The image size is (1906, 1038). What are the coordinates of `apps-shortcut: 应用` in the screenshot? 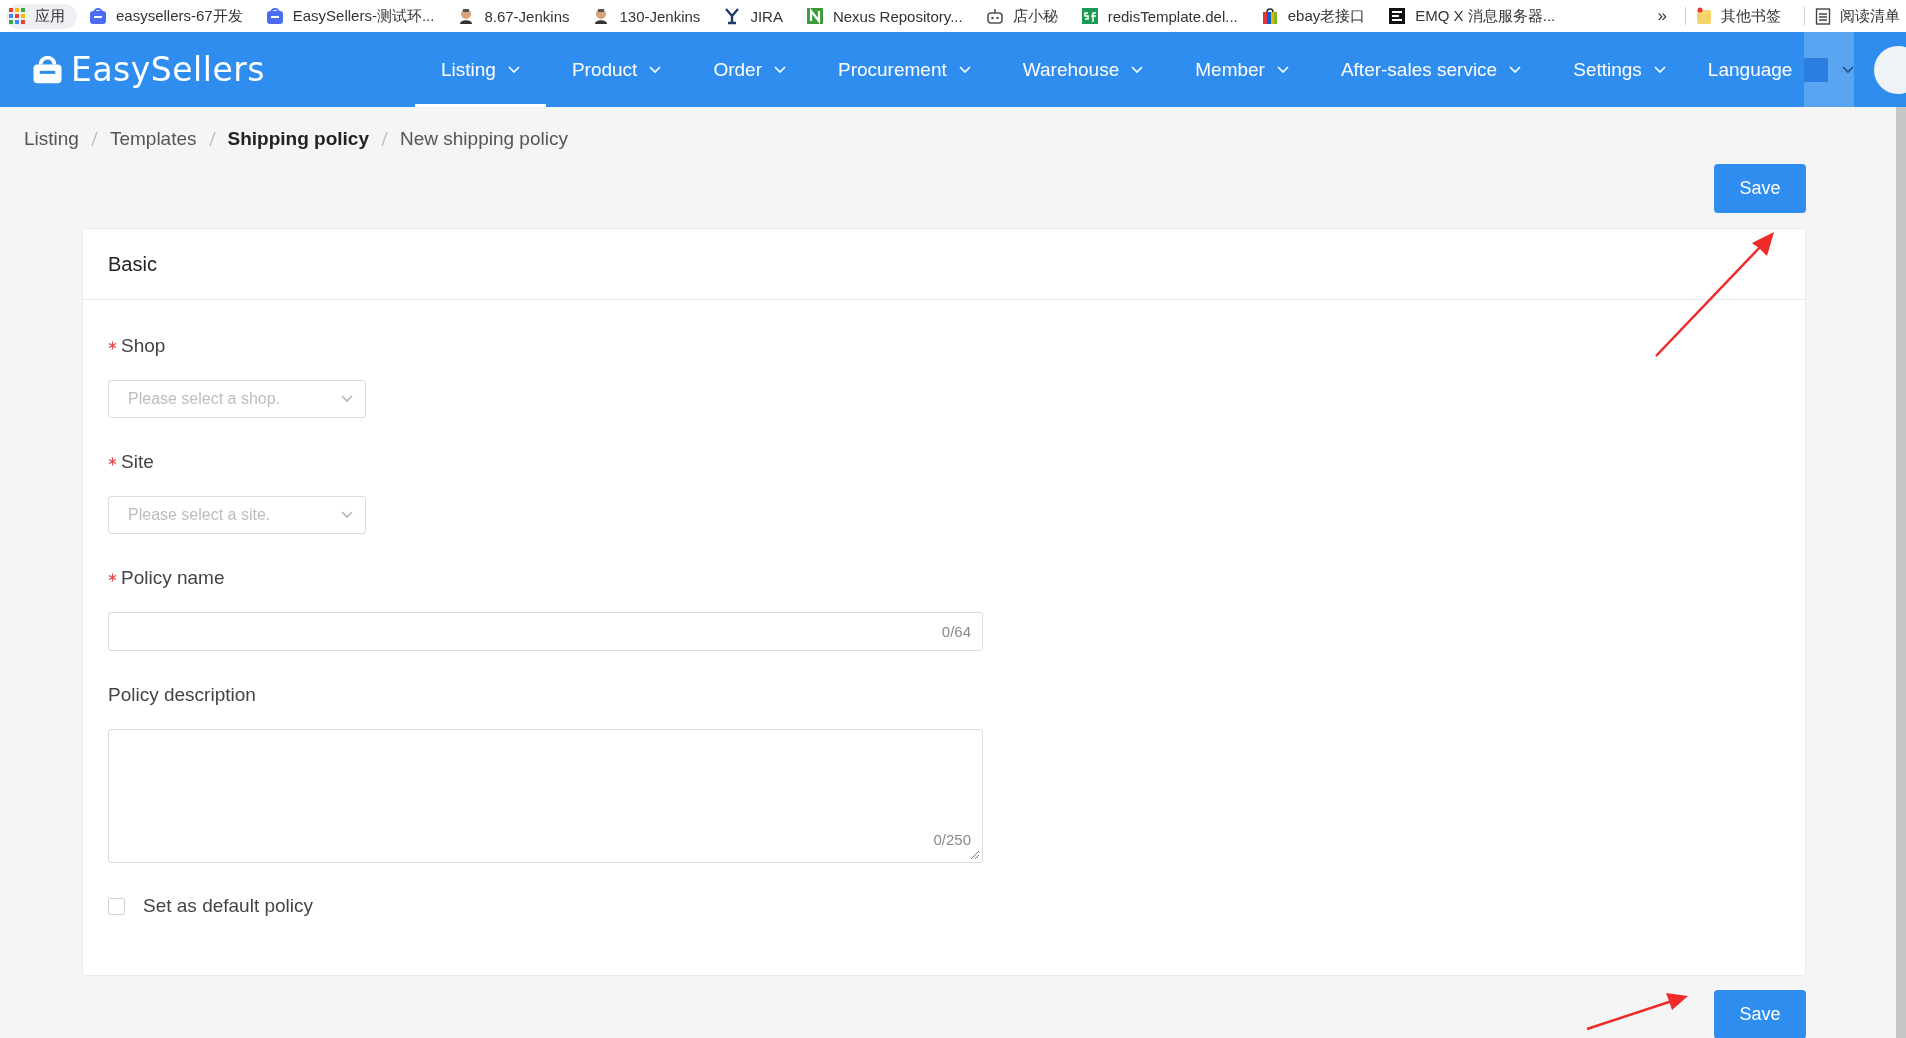 It's located at (41, 16).